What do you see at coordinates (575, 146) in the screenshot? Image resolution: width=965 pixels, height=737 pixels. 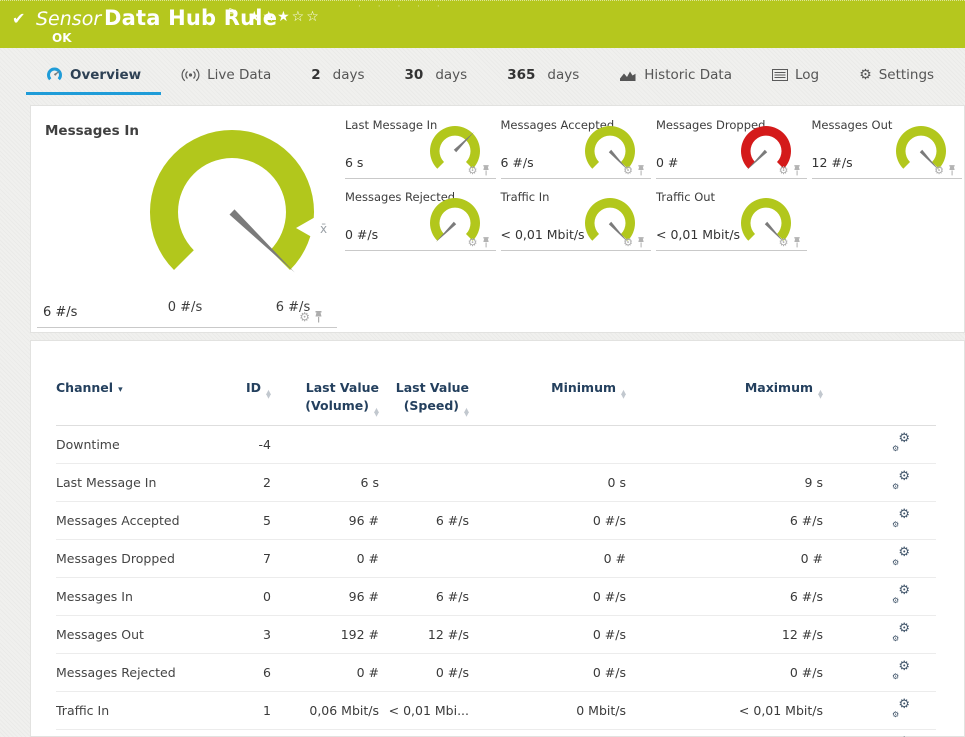 I see `gauge-tile-messages-accepted: Messages Accepted 6 #/s ⚙` at bounding box center [575, 146].